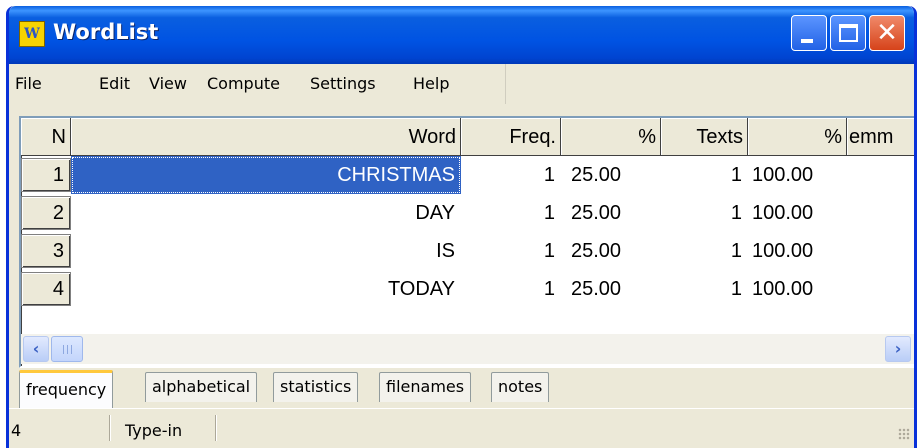  What do you see at coordinates (797, 137) in the screenshot?
I see `col-header-texts-percent: %` at bounding box center [797, 137].